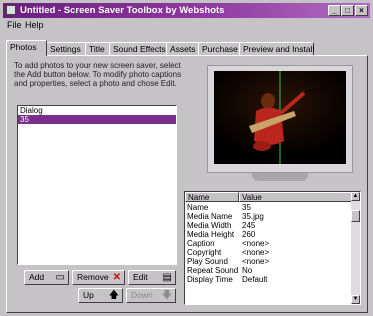 This screenshot has height=316, width=373. What do you see at coordinates (186, 25) in the screenshot?
I see `menu-bar: File Help` at bounding box center [186, 25].